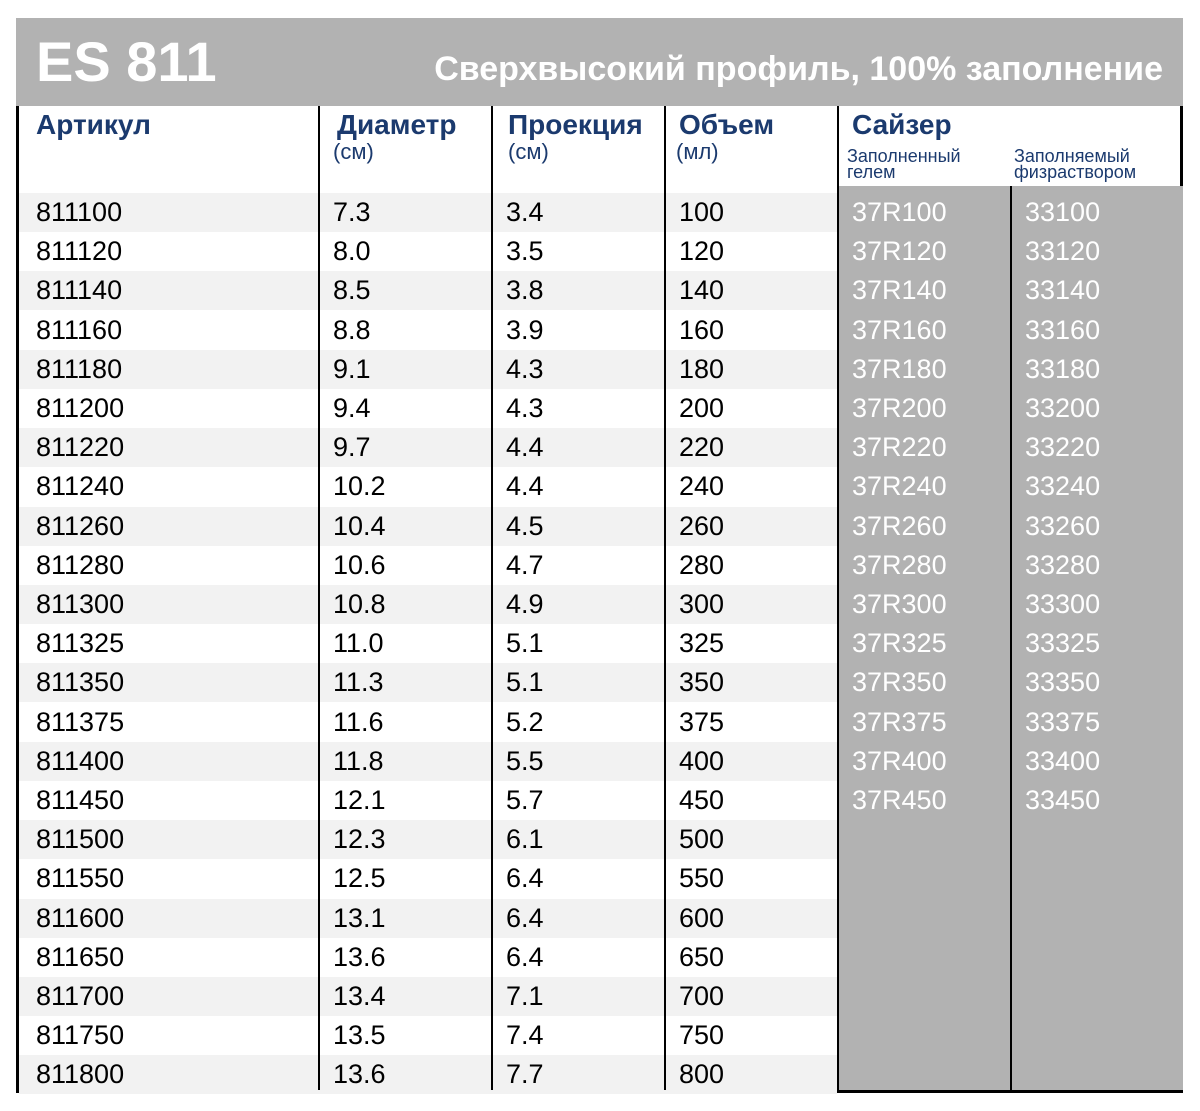  I want to click on cell-projection: 7.1, so click(525, 996).